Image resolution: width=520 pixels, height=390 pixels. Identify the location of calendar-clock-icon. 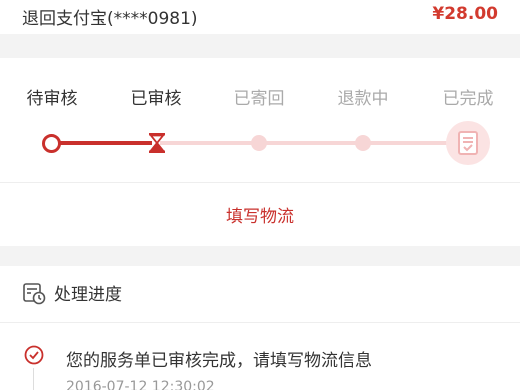
(34, 293).